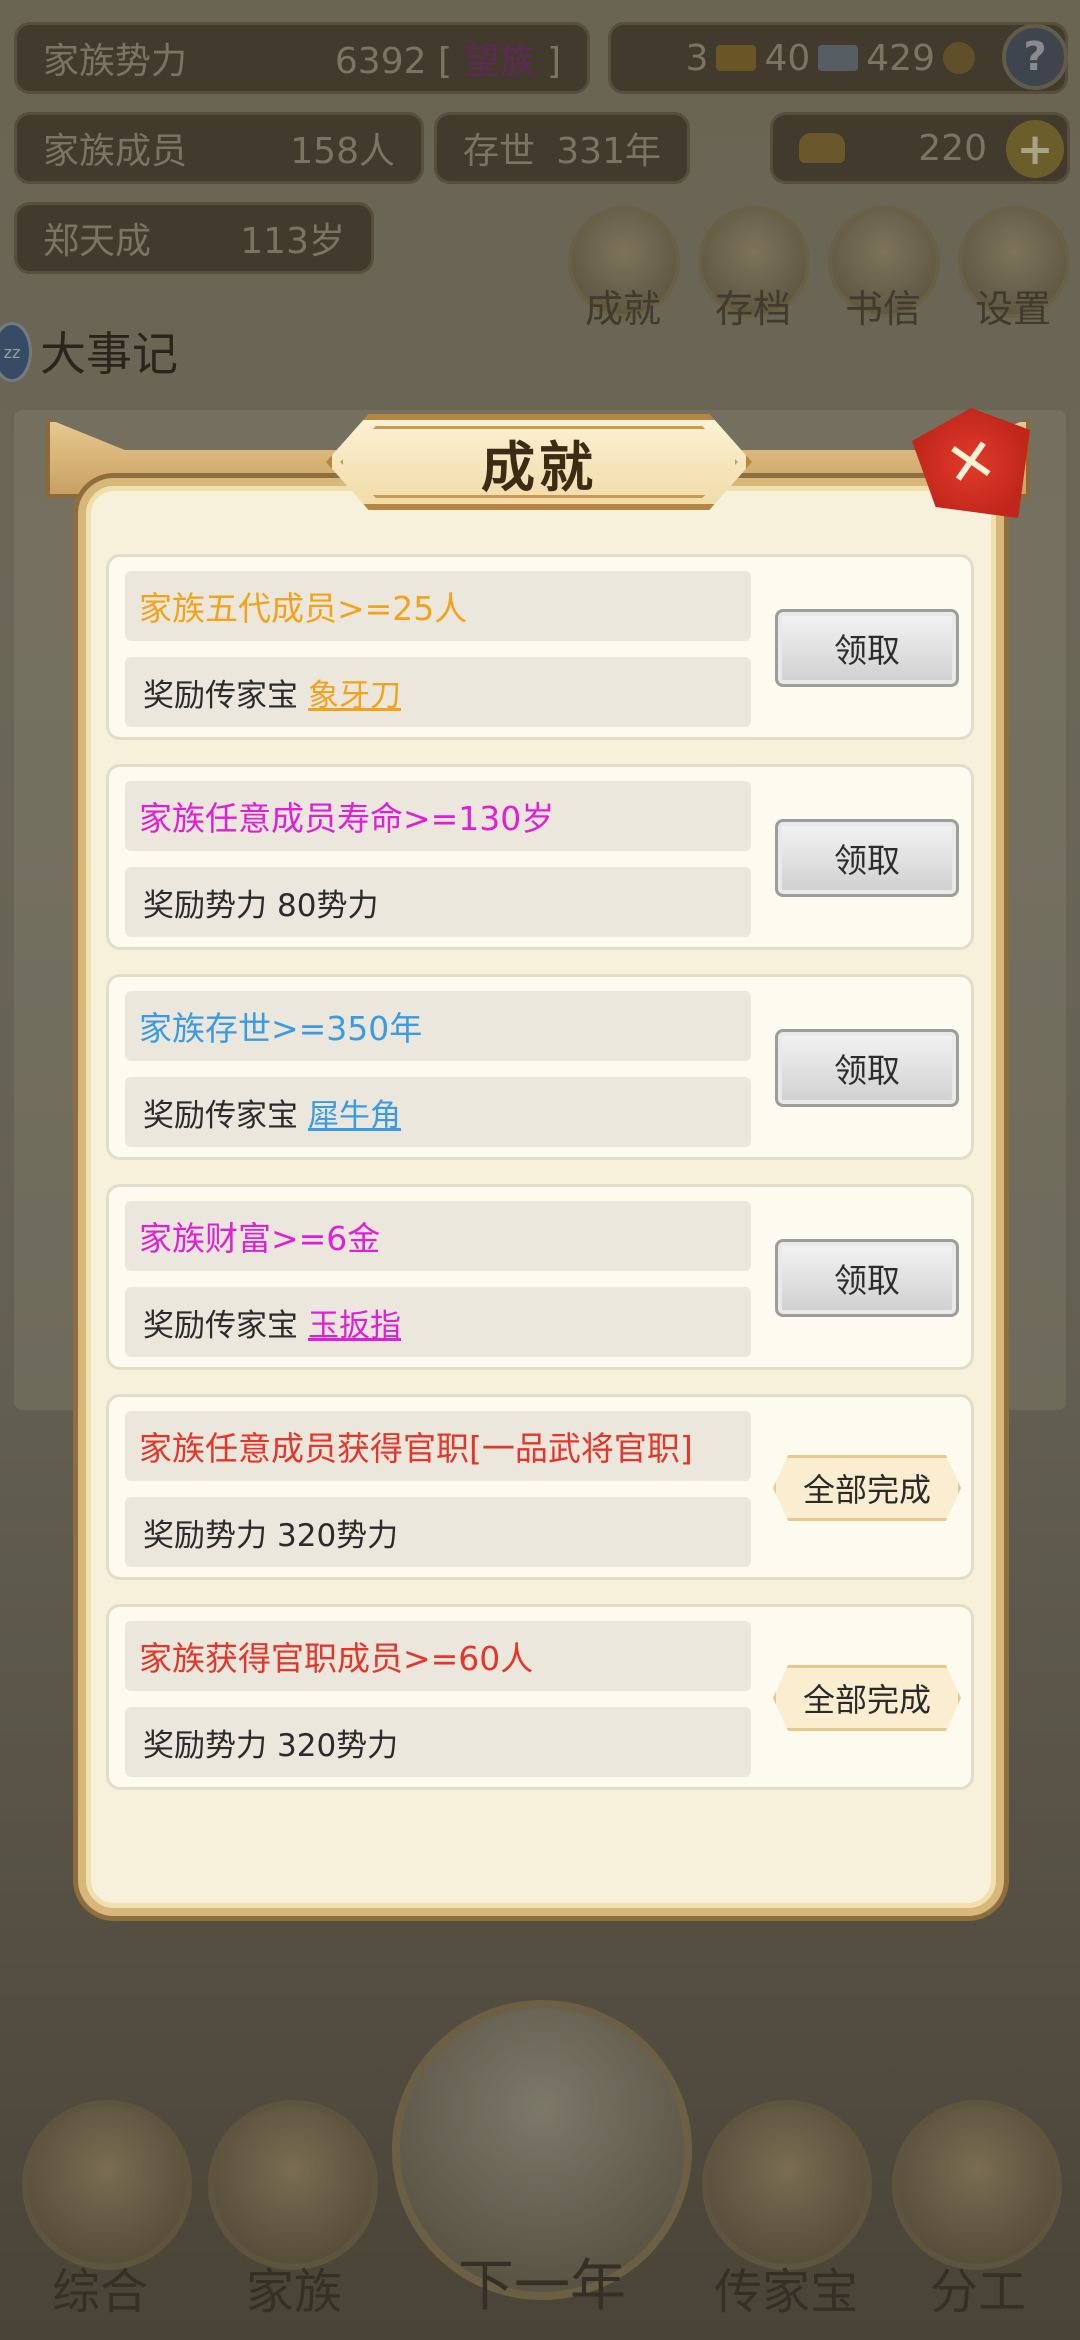 The width and height of the screenshot is (1080, 2340). Describe the element at coordinates (438, 1322) in the screenshot. I see `achievement-reward: 奖励传家宝 玉扳指` at that location.